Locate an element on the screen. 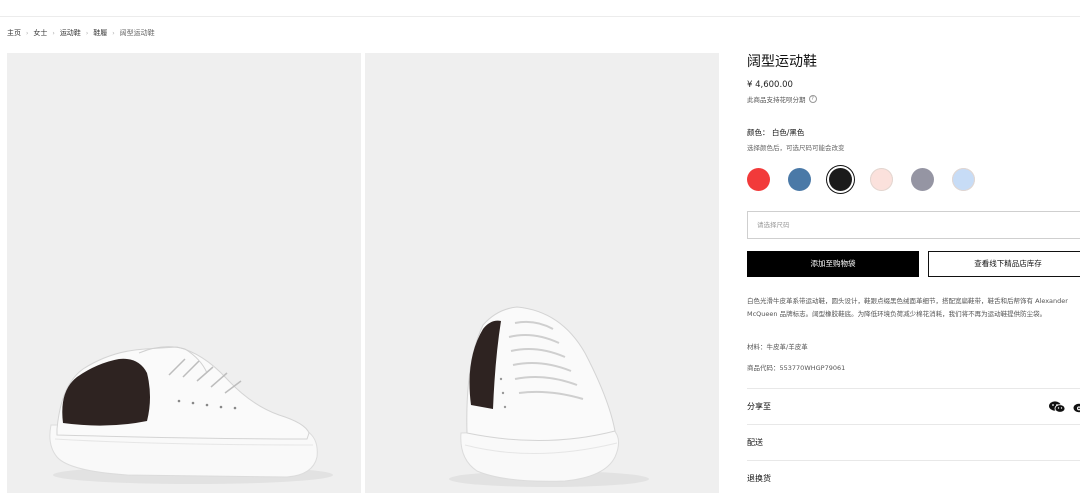 This screenshot has height=493, width=1080. shipping-label: 配送 is located at coordinates (755, 442).